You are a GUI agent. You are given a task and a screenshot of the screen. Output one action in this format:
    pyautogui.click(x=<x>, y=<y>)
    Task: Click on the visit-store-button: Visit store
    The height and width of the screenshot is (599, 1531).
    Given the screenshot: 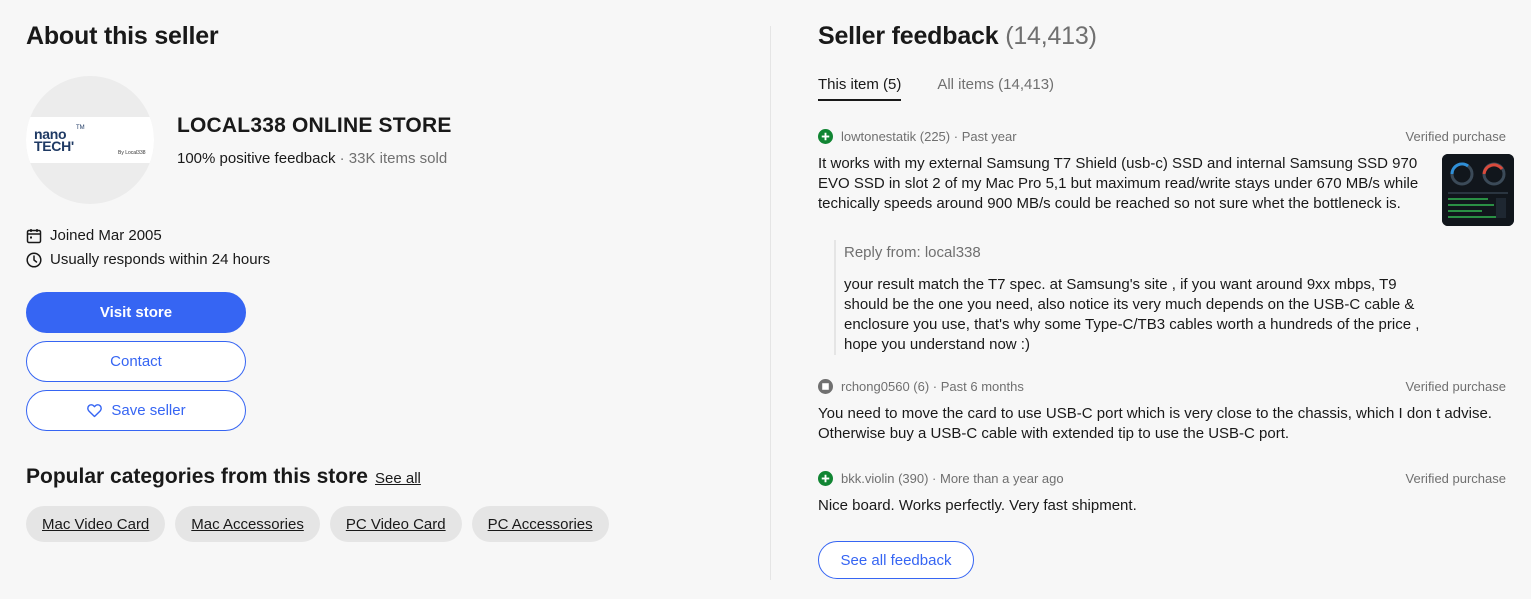 What is the action you would take?
    pyautogui.click(x=136, y=312)
    